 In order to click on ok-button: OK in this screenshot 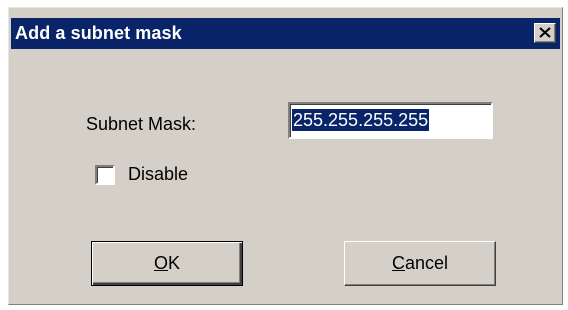, I will do `click(167, 263)`.